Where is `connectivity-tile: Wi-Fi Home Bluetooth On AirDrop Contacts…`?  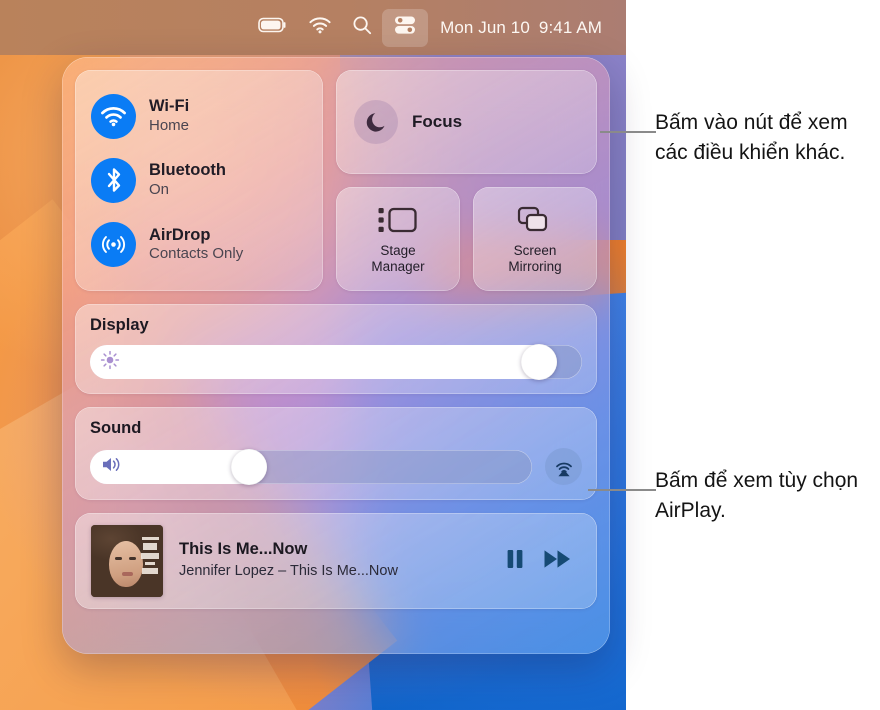
connectivity-tile: Wi-Fi Home Bluetooth On AirDrop Contacts… is located at coordinates (199, 180).